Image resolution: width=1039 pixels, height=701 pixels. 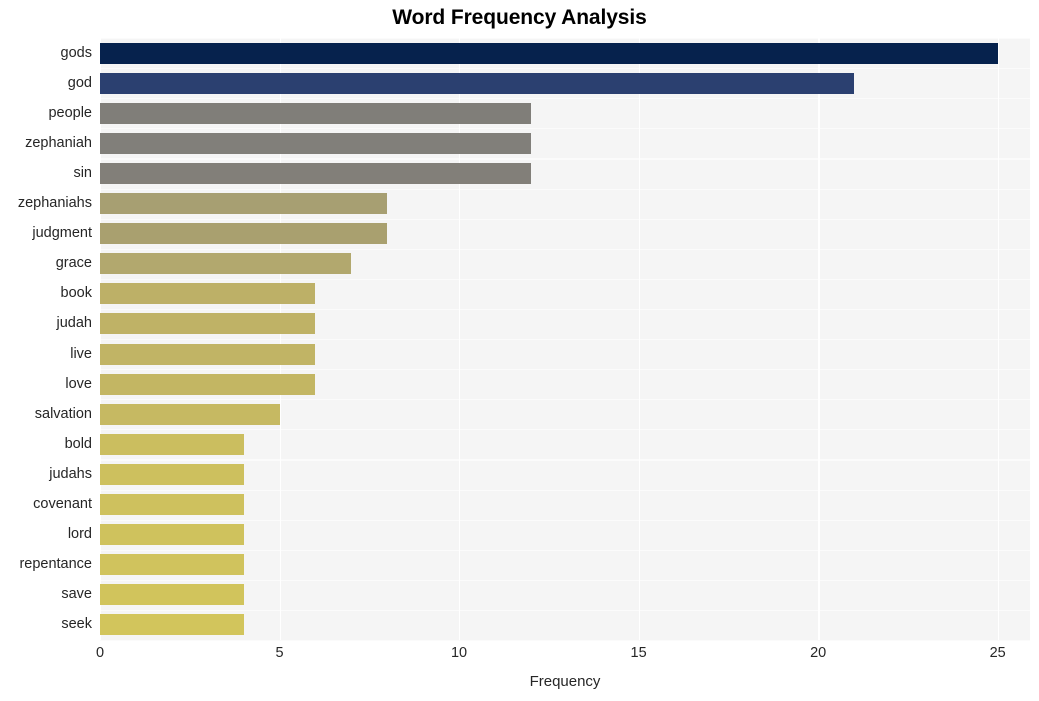 What do you see at coordinates (54, 203) in the screenshot?
I see `y-axis-tick-label: zephaniahs` at bounding box center [54, 203].